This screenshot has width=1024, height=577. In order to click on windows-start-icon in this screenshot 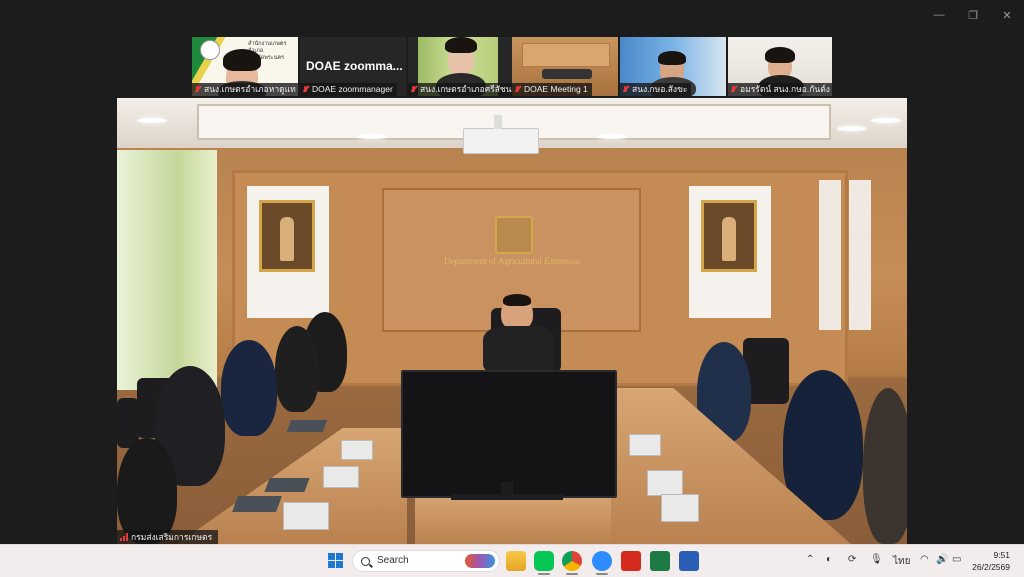, I will do `click(336, 561)`.